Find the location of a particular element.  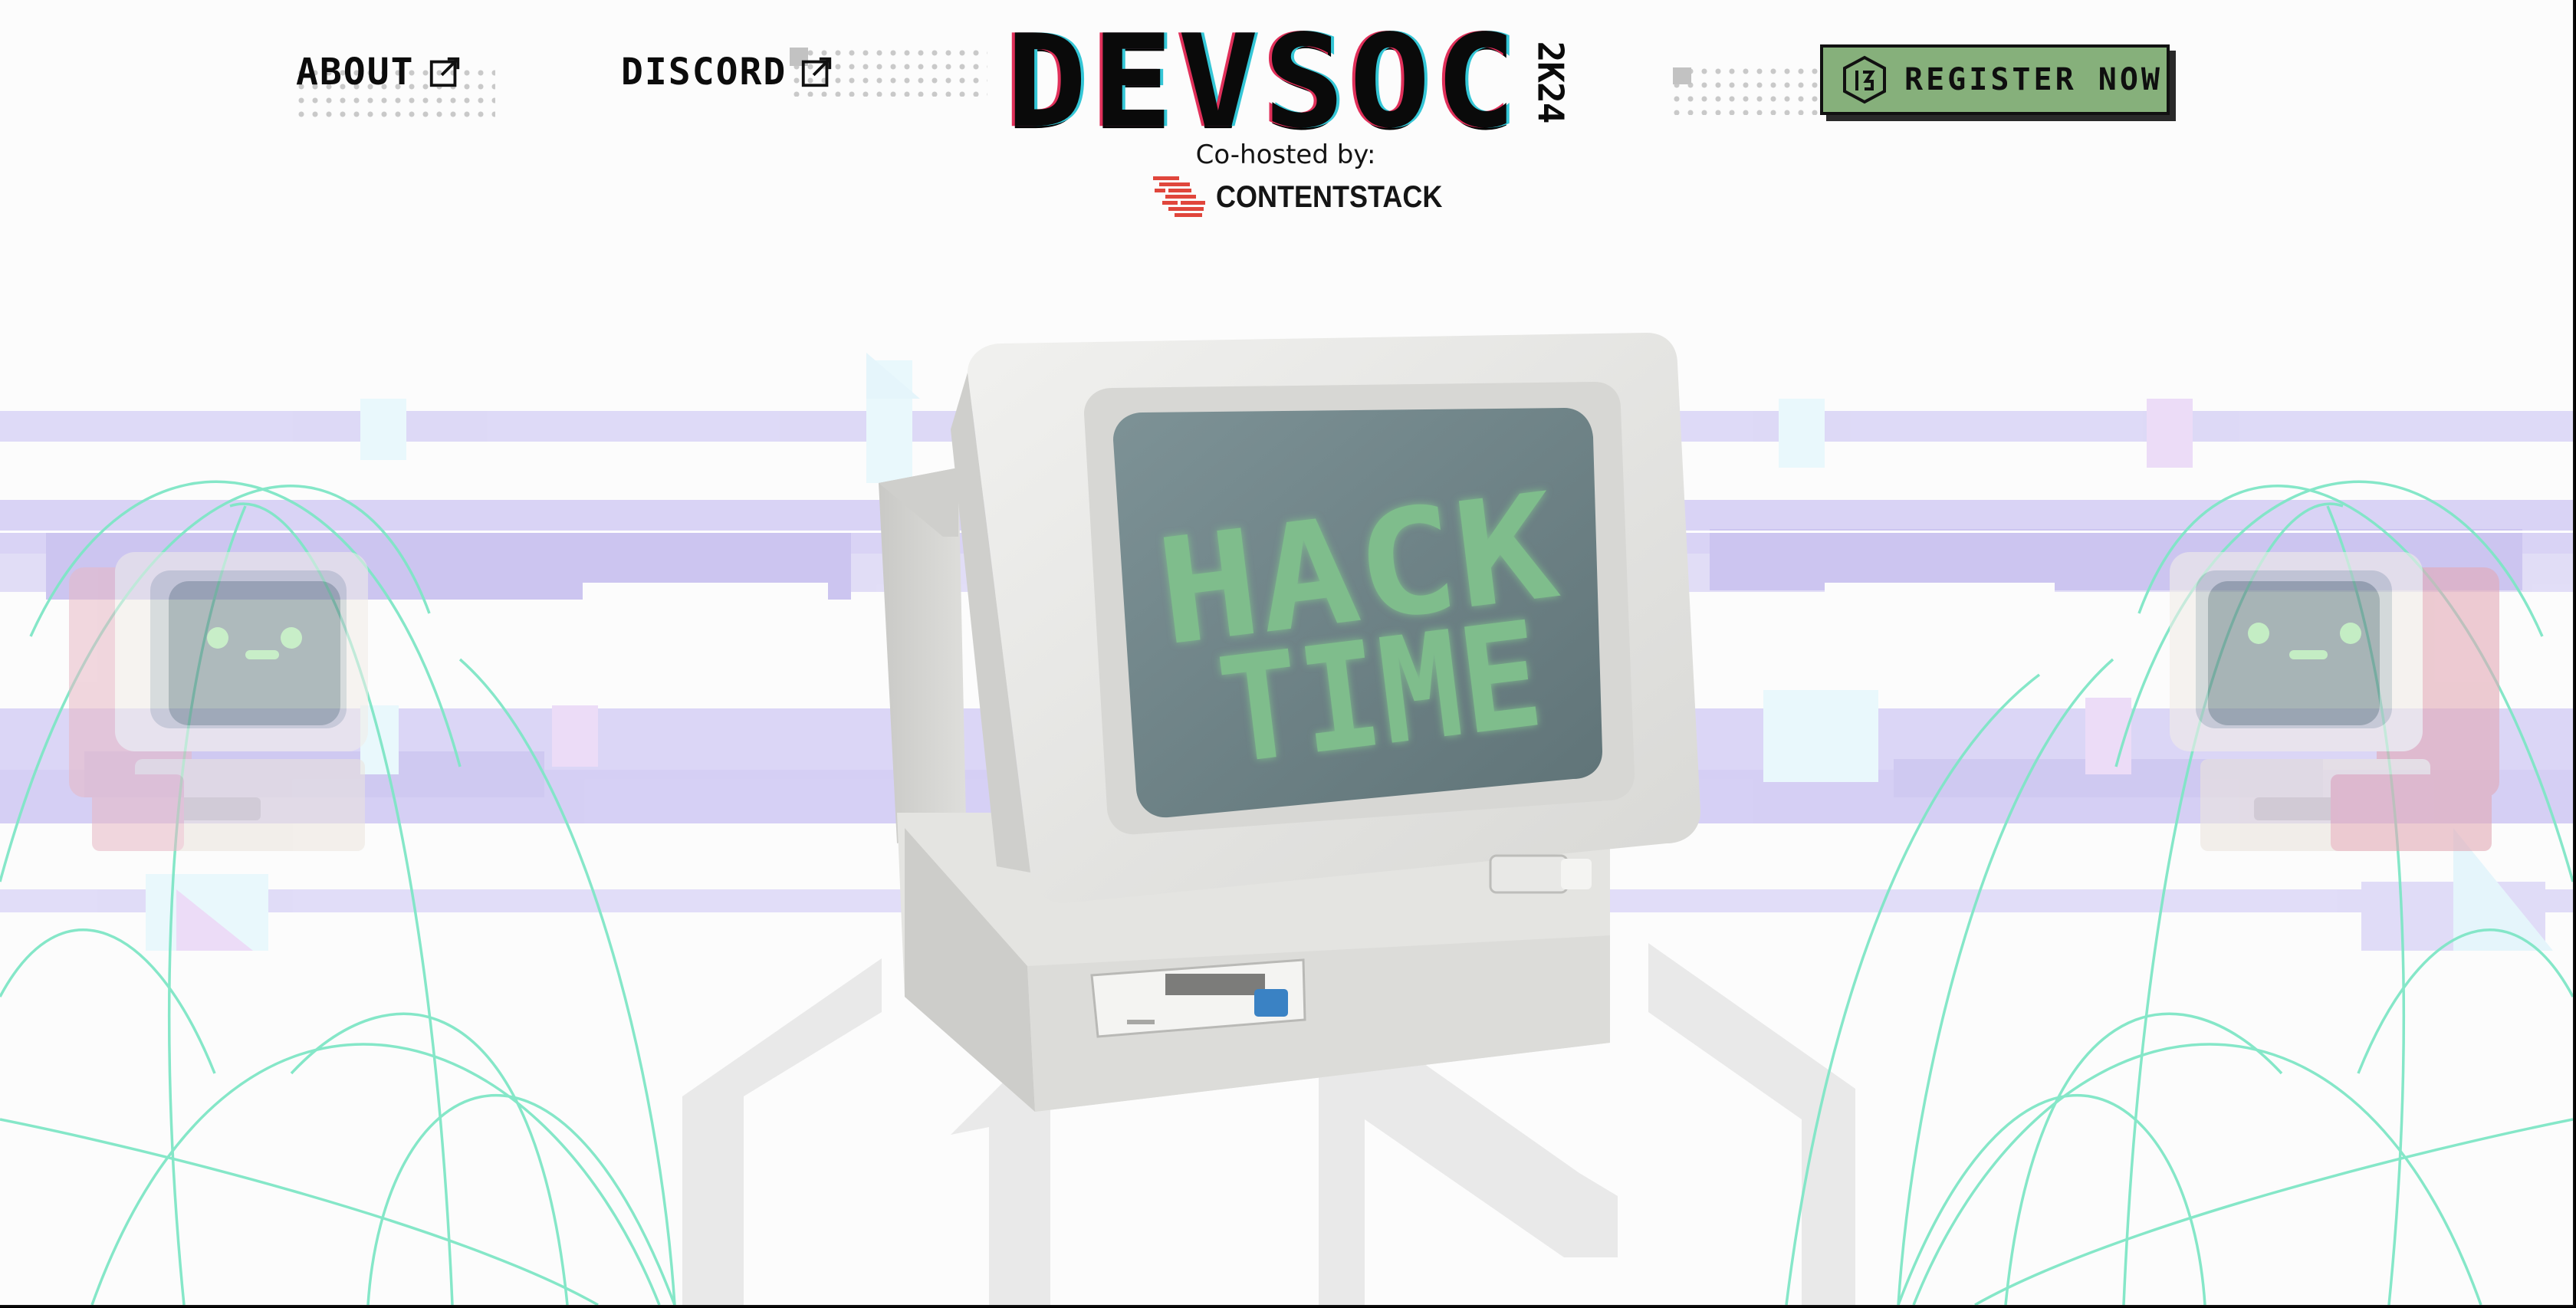

about-link: ABOUT is located at coordinates (379, 72).